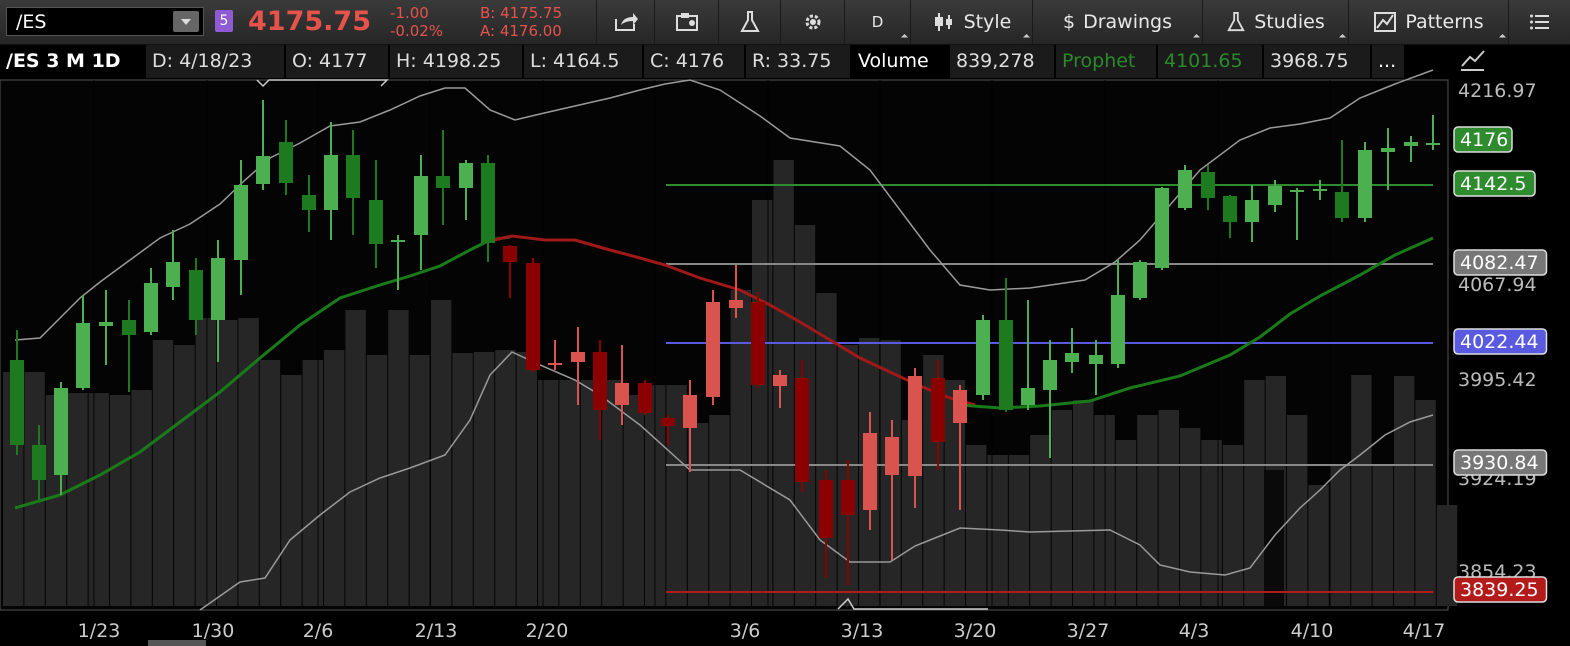  What do you see at coordinates (31, 22) in the screenshot?
I see `symbol-input: /ES` at bounding box center [31, 22].